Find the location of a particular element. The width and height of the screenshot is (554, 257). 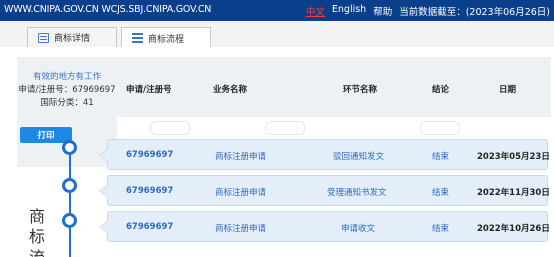

tab-label: 商标详情 is located at coordinates (72, 39).